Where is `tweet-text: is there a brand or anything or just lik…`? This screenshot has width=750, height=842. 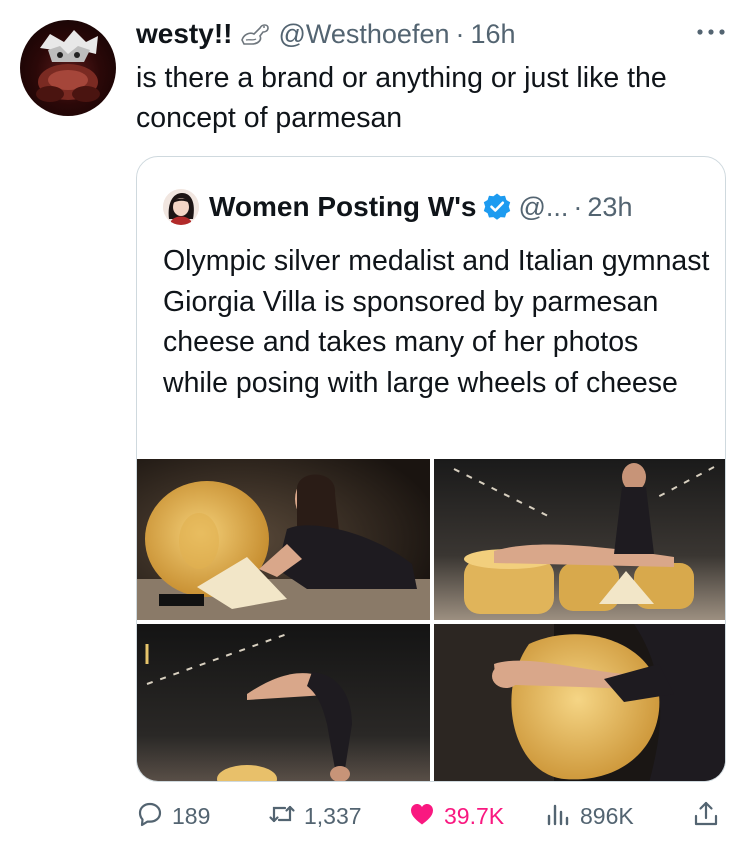 tweet-text: is there a brand or anything or just lik… is located at coordinates (401, 98).